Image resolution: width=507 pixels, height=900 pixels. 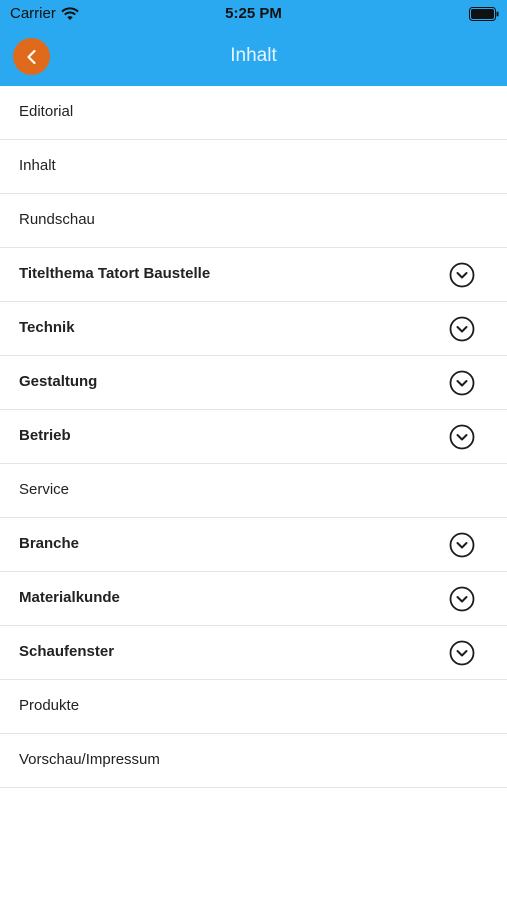 What do you see at coordinates (49, 543) in the screenshot?
I see `list-item-label: Branche` at bounding box center [49, 543].